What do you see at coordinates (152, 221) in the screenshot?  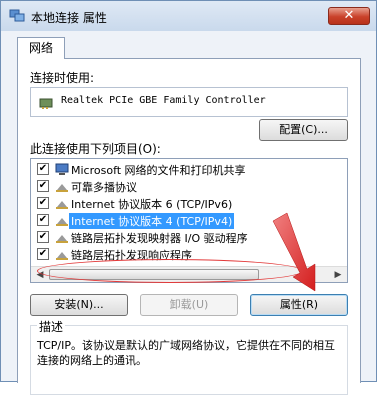 I see `item-label: Internet 协议版本 4 (TCP/IPv4)` at bounding box center [152, 221].